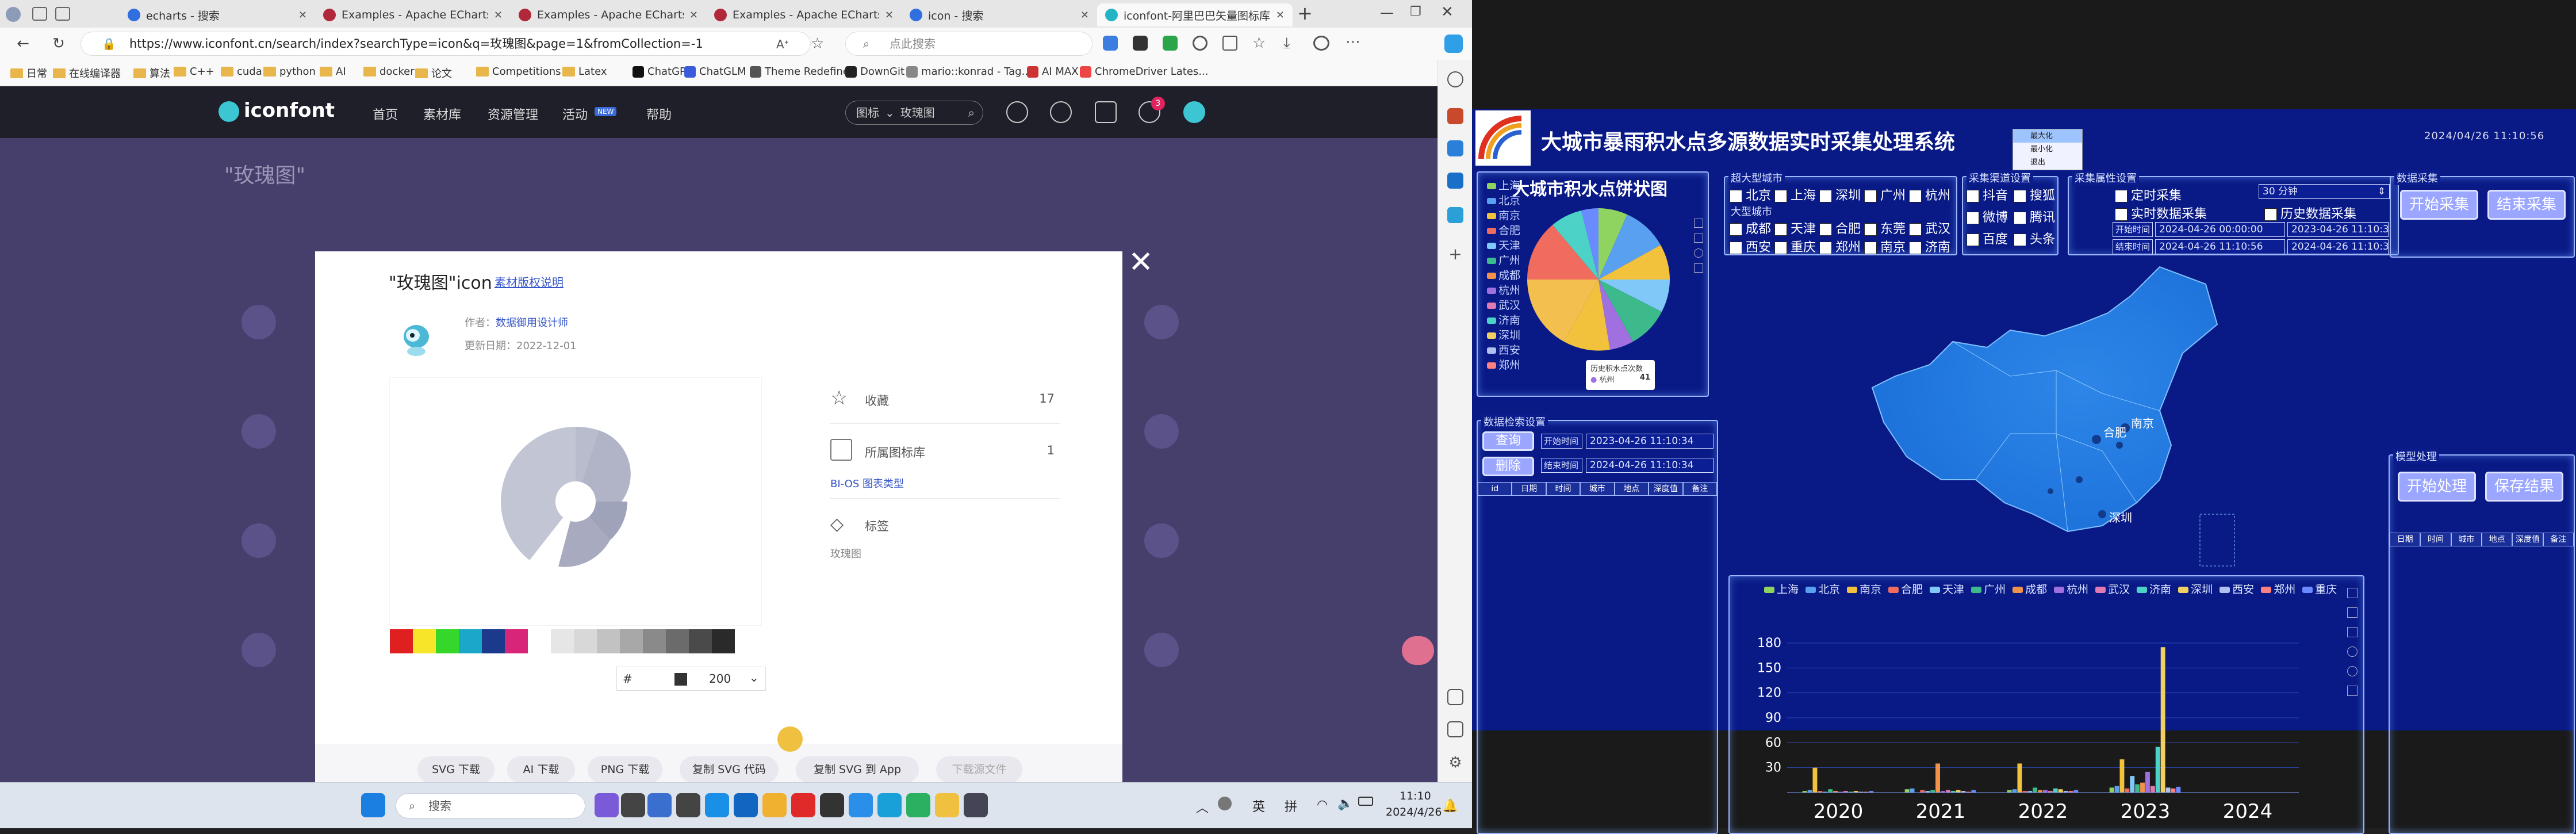 The width and height of the screenshot is (2576, 834). I want to click on settings-app-icon, so click(659, 805).